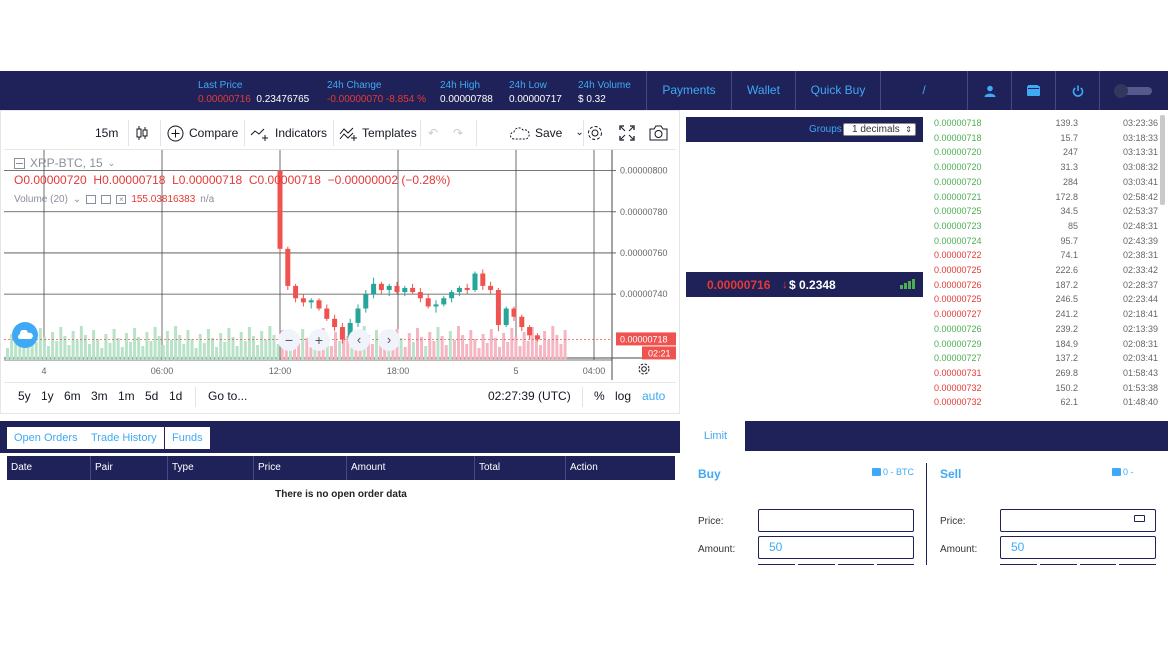  What do you see at coordinates (594, 371) in the screenshot?
I see `x-tick-label: 04:00` at bounding box center [594, 371].